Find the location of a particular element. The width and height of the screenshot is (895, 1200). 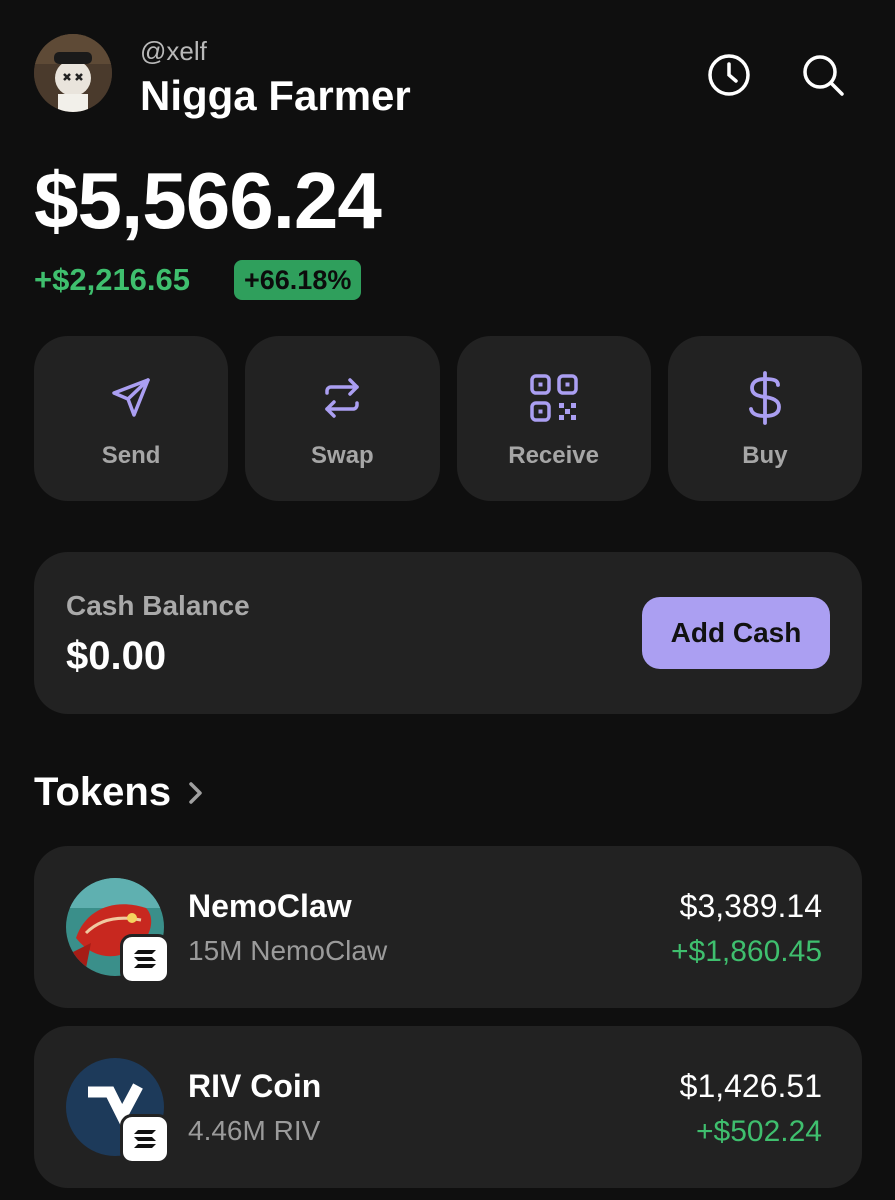

portfolio-change-percent: +66.18% is located at coordinates (298, 279).